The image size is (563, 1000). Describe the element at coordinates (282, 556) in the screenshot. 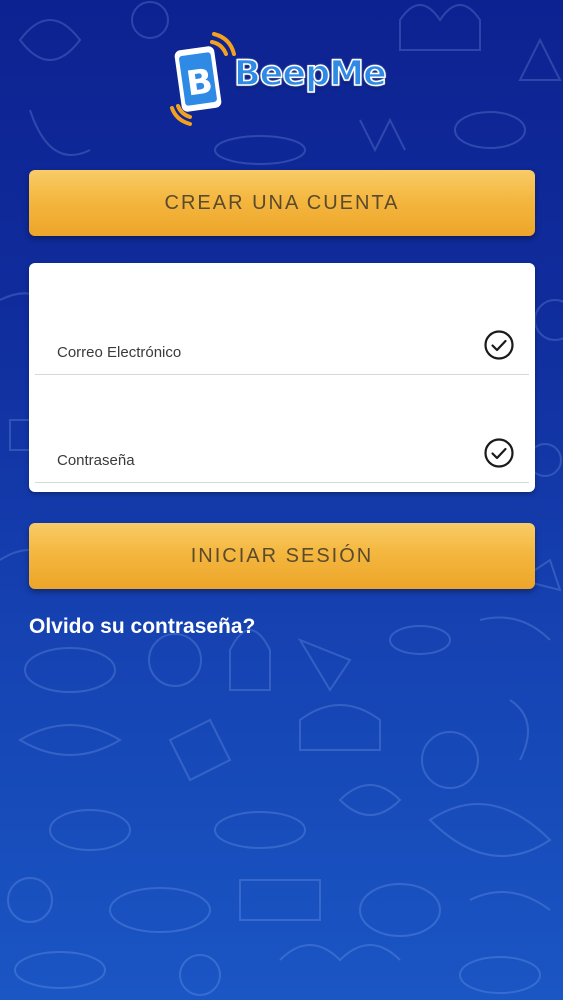

I see `login-button: INICIAR SESIÓN` at that location.